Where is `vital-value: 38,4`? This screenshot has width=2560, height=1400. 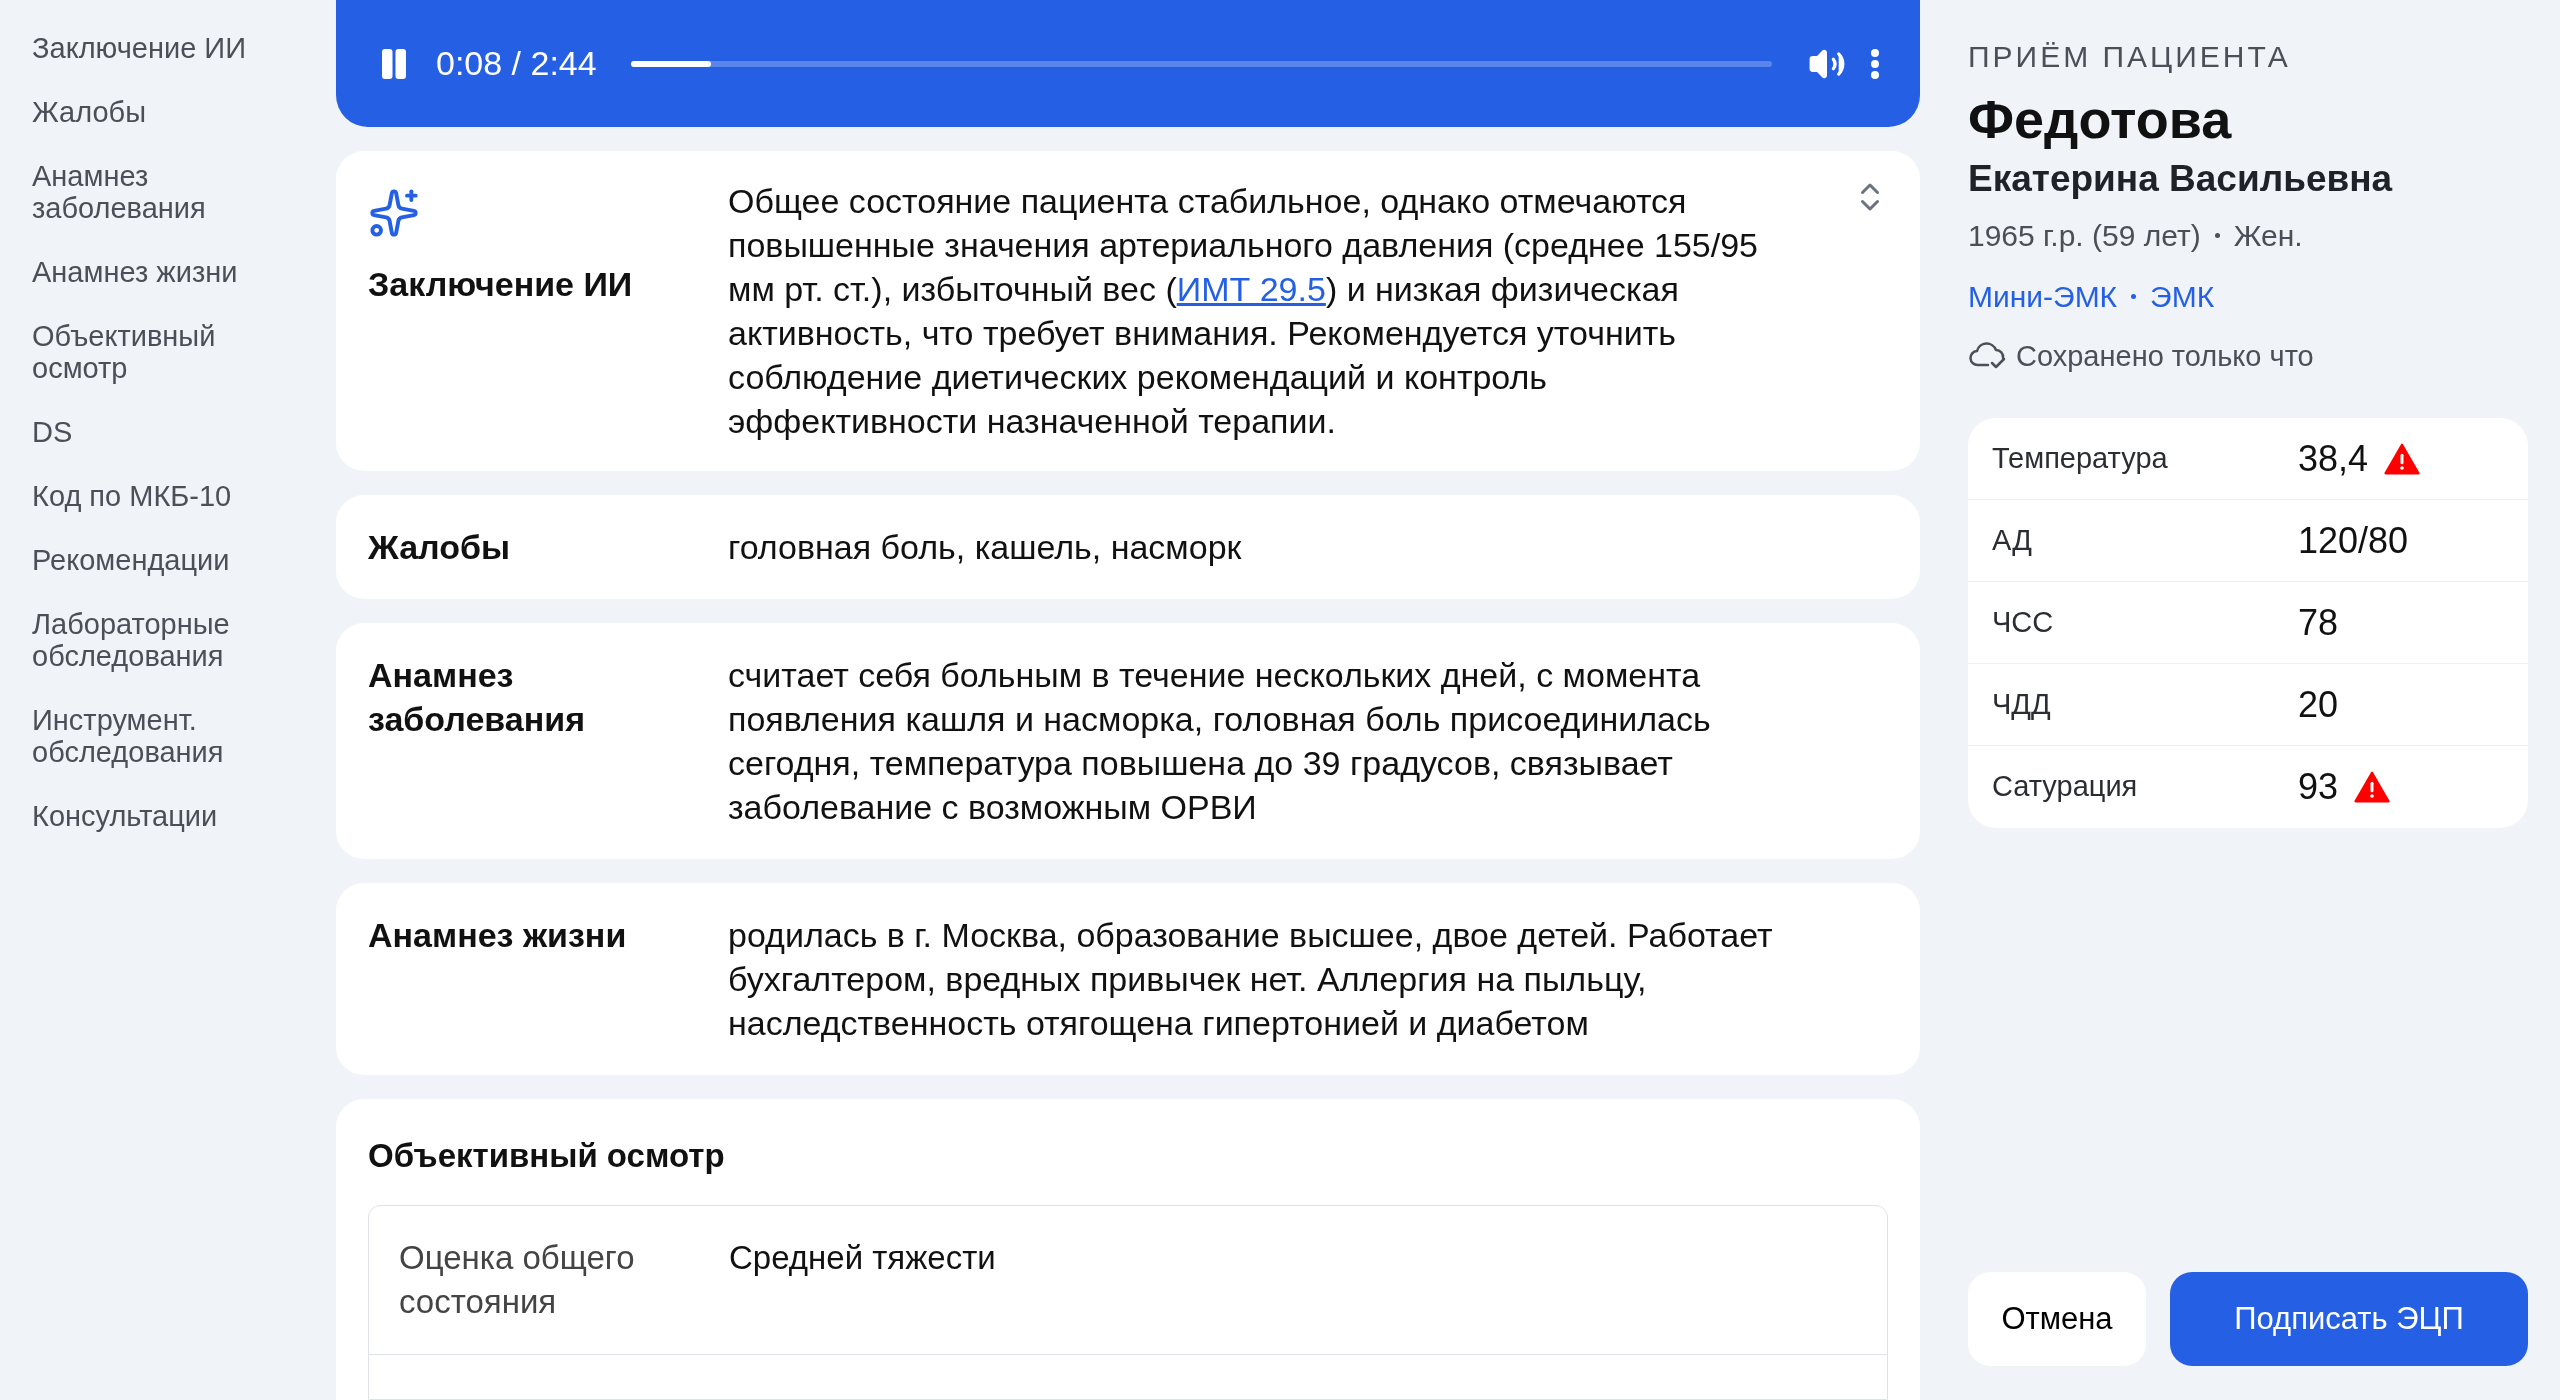 vital-value: 38,4 is located at coordinates (2333, 458).